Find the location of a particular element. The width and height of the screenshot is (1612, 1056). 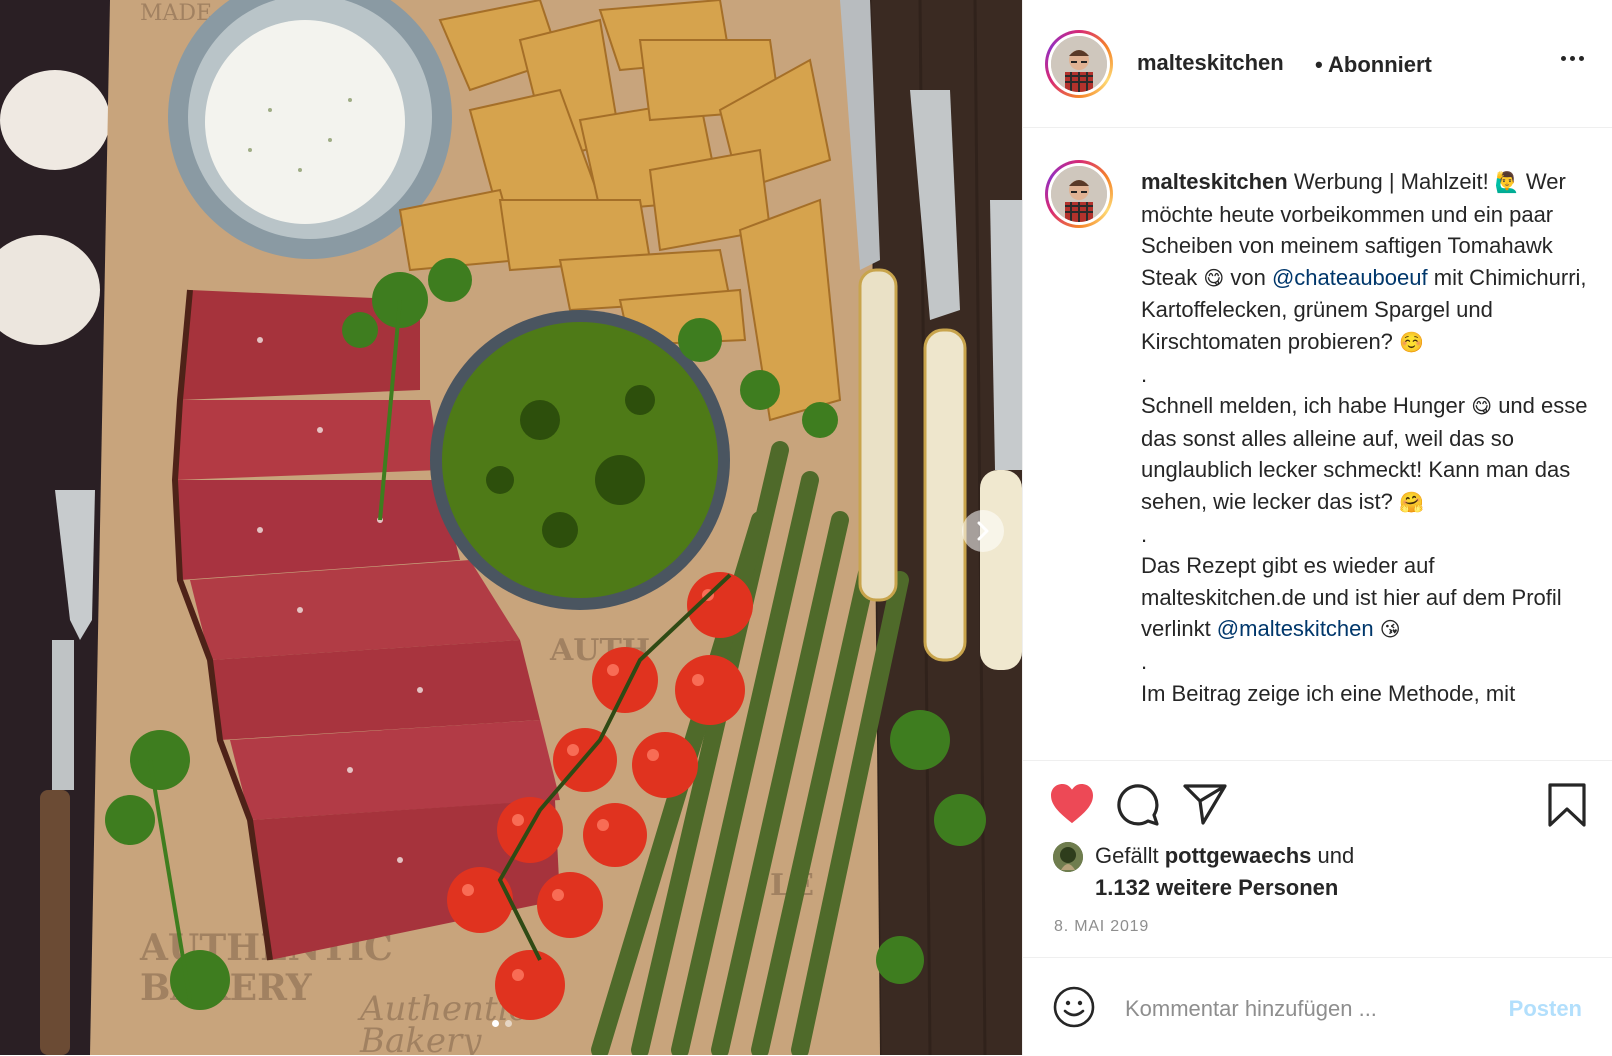

carousel-indicator is located at coordinates (502, 1023).